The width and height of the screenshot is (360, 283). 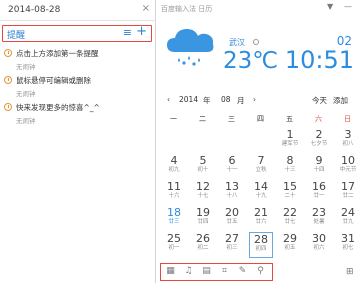 What do you see at coordinates (207, 100) in the screenshot?
I see `year-unit: 年` at bounding box center [207, 100].